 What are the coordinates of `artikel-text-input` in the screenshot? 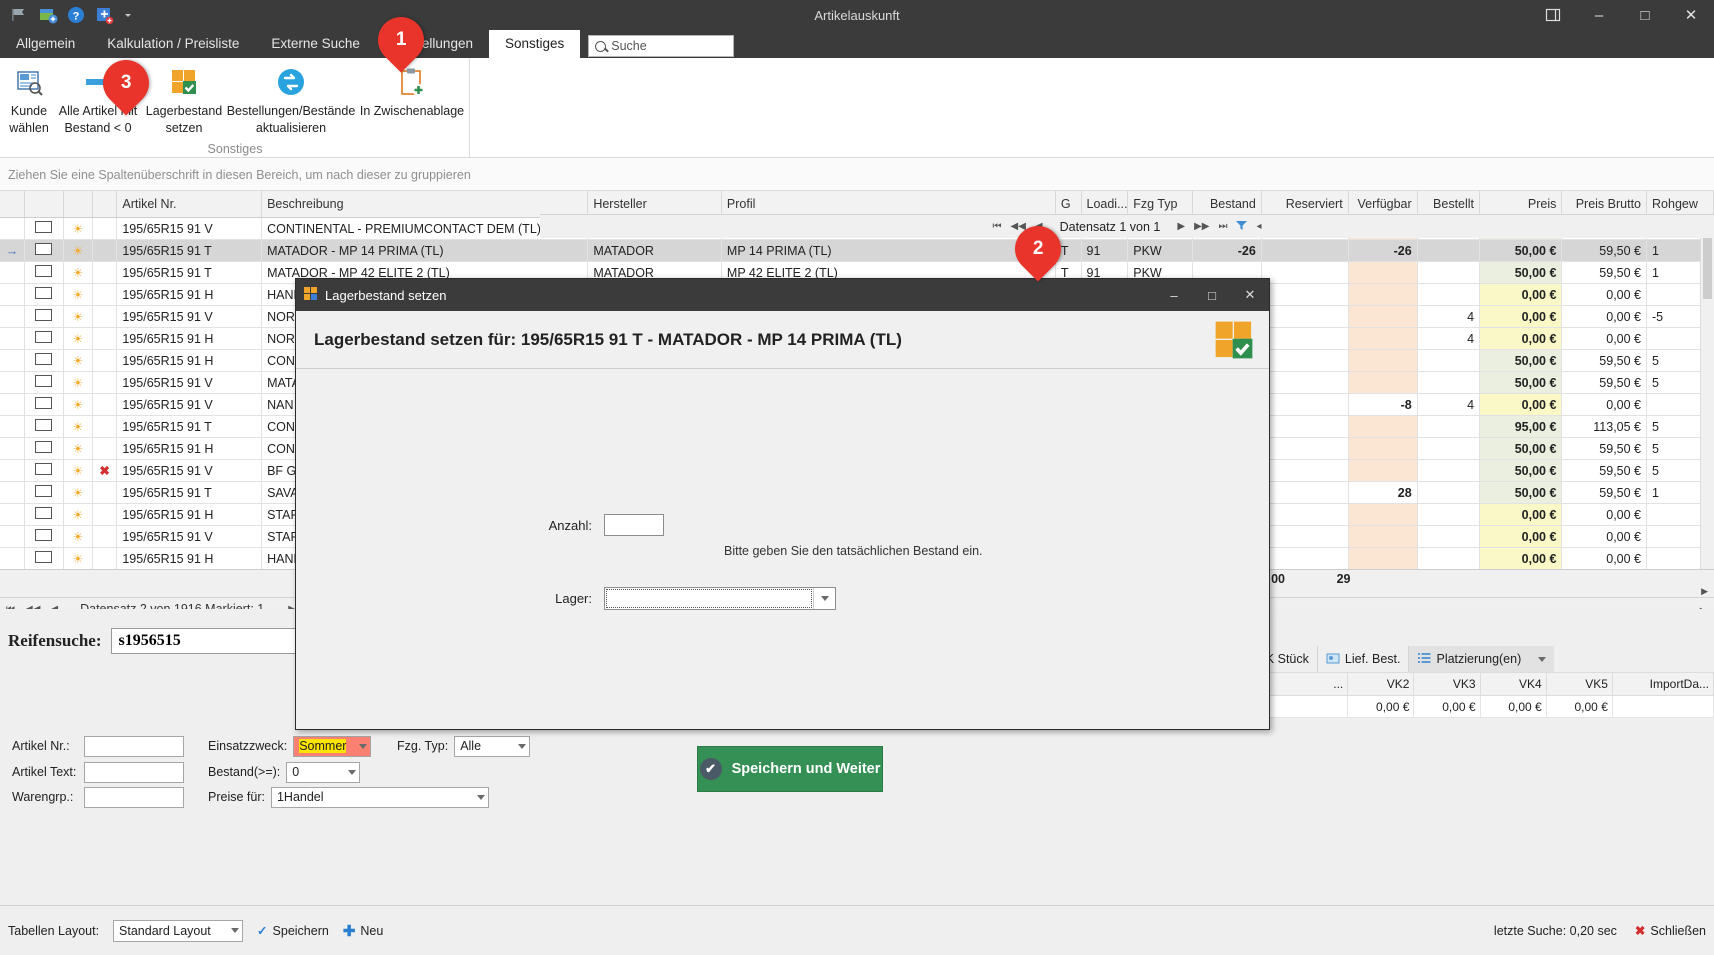 It's located at (134, 772).